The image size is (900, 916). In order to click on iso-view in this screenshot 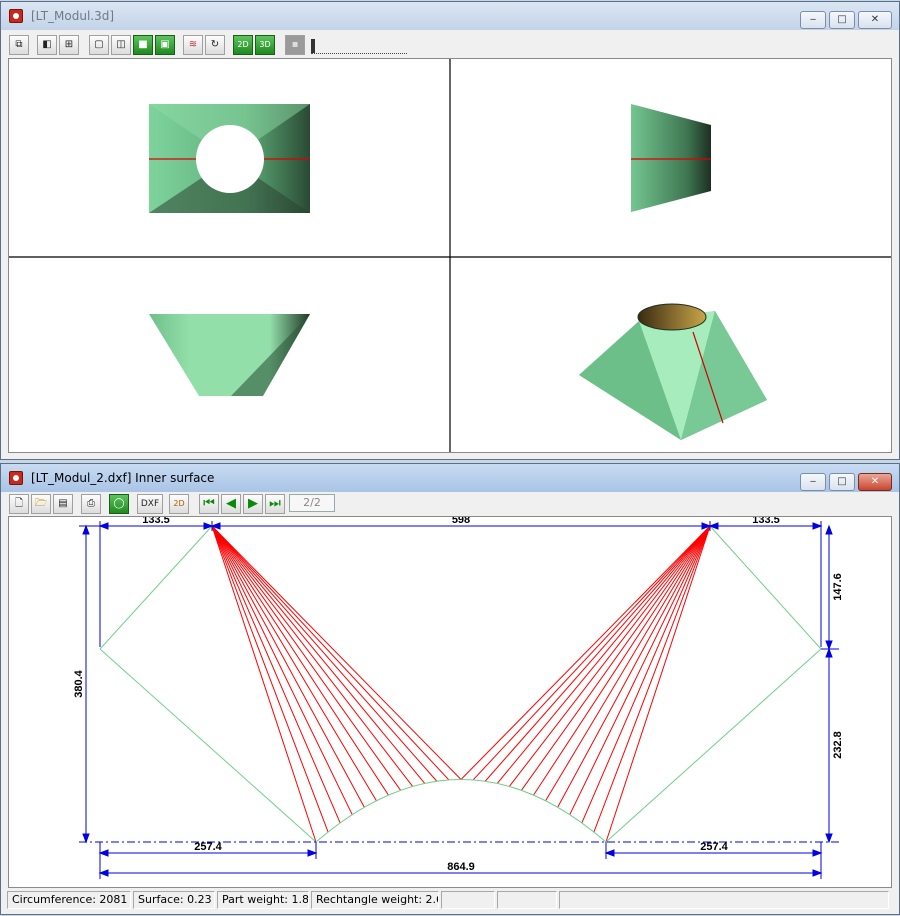, I will do `click(673, 371)`.